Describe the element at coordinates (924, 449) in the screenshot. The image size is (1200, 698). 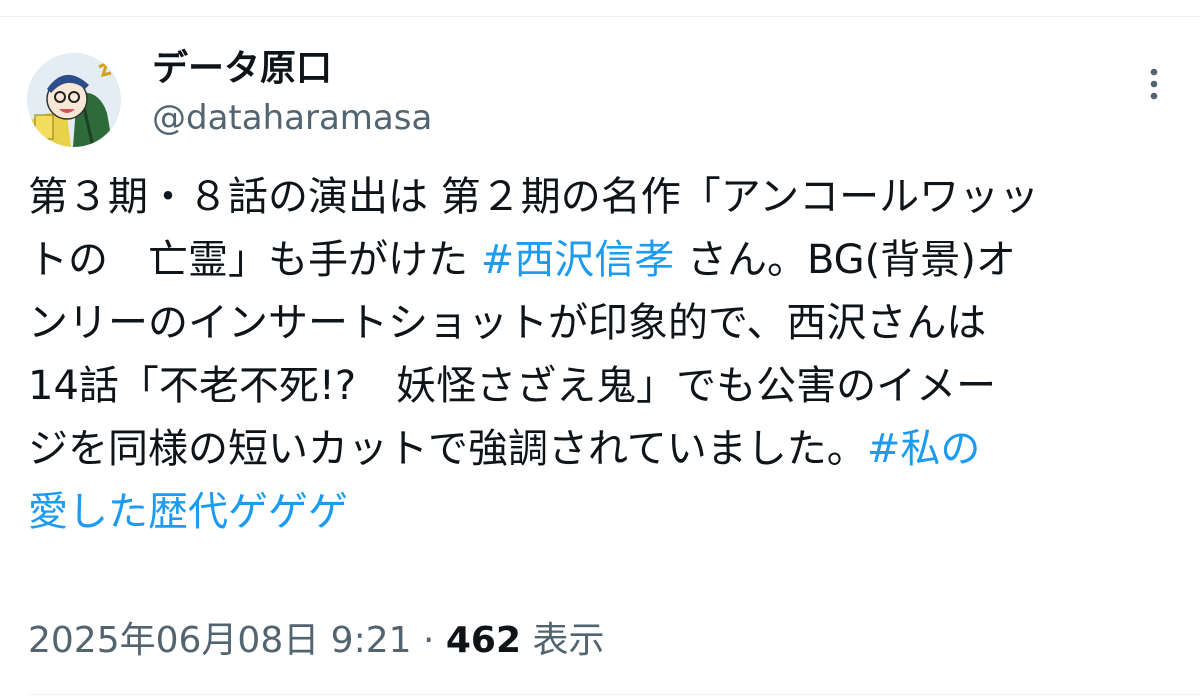
I see `hashtag-link: #私の` at that location.